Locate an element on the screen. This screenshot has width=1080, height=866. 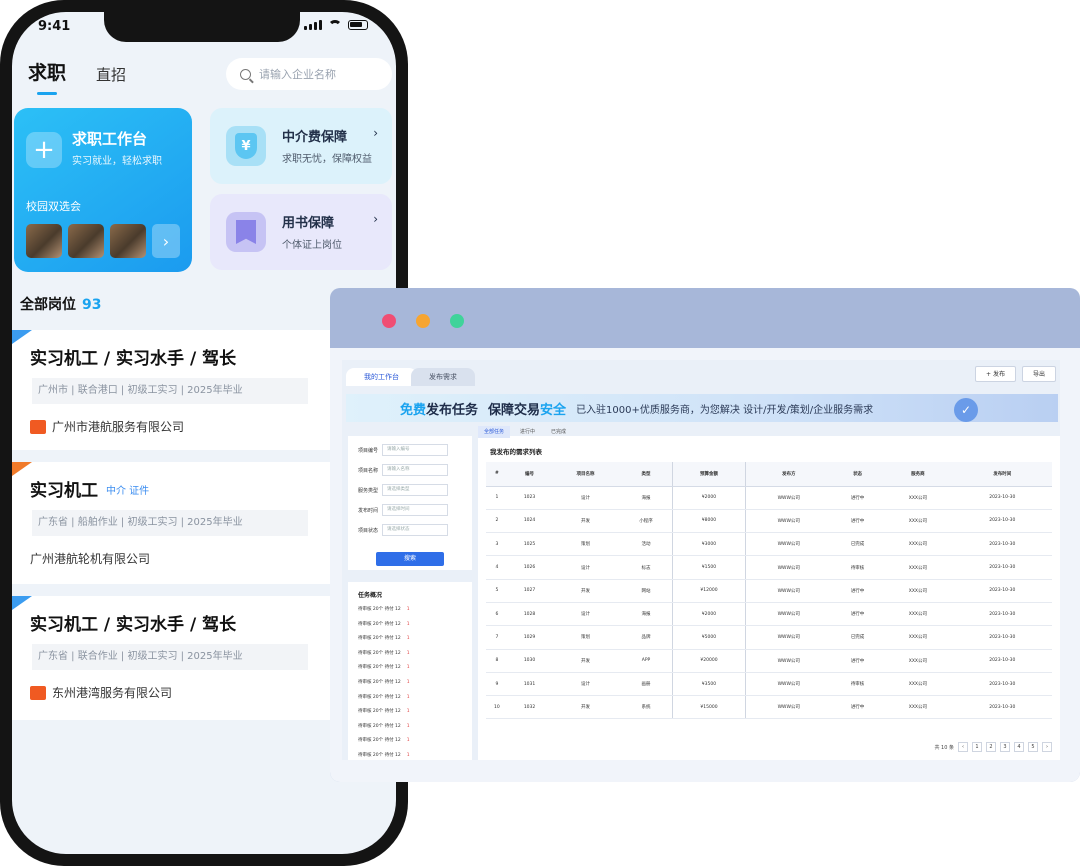
search-icon is located at coordinates (245, 74).